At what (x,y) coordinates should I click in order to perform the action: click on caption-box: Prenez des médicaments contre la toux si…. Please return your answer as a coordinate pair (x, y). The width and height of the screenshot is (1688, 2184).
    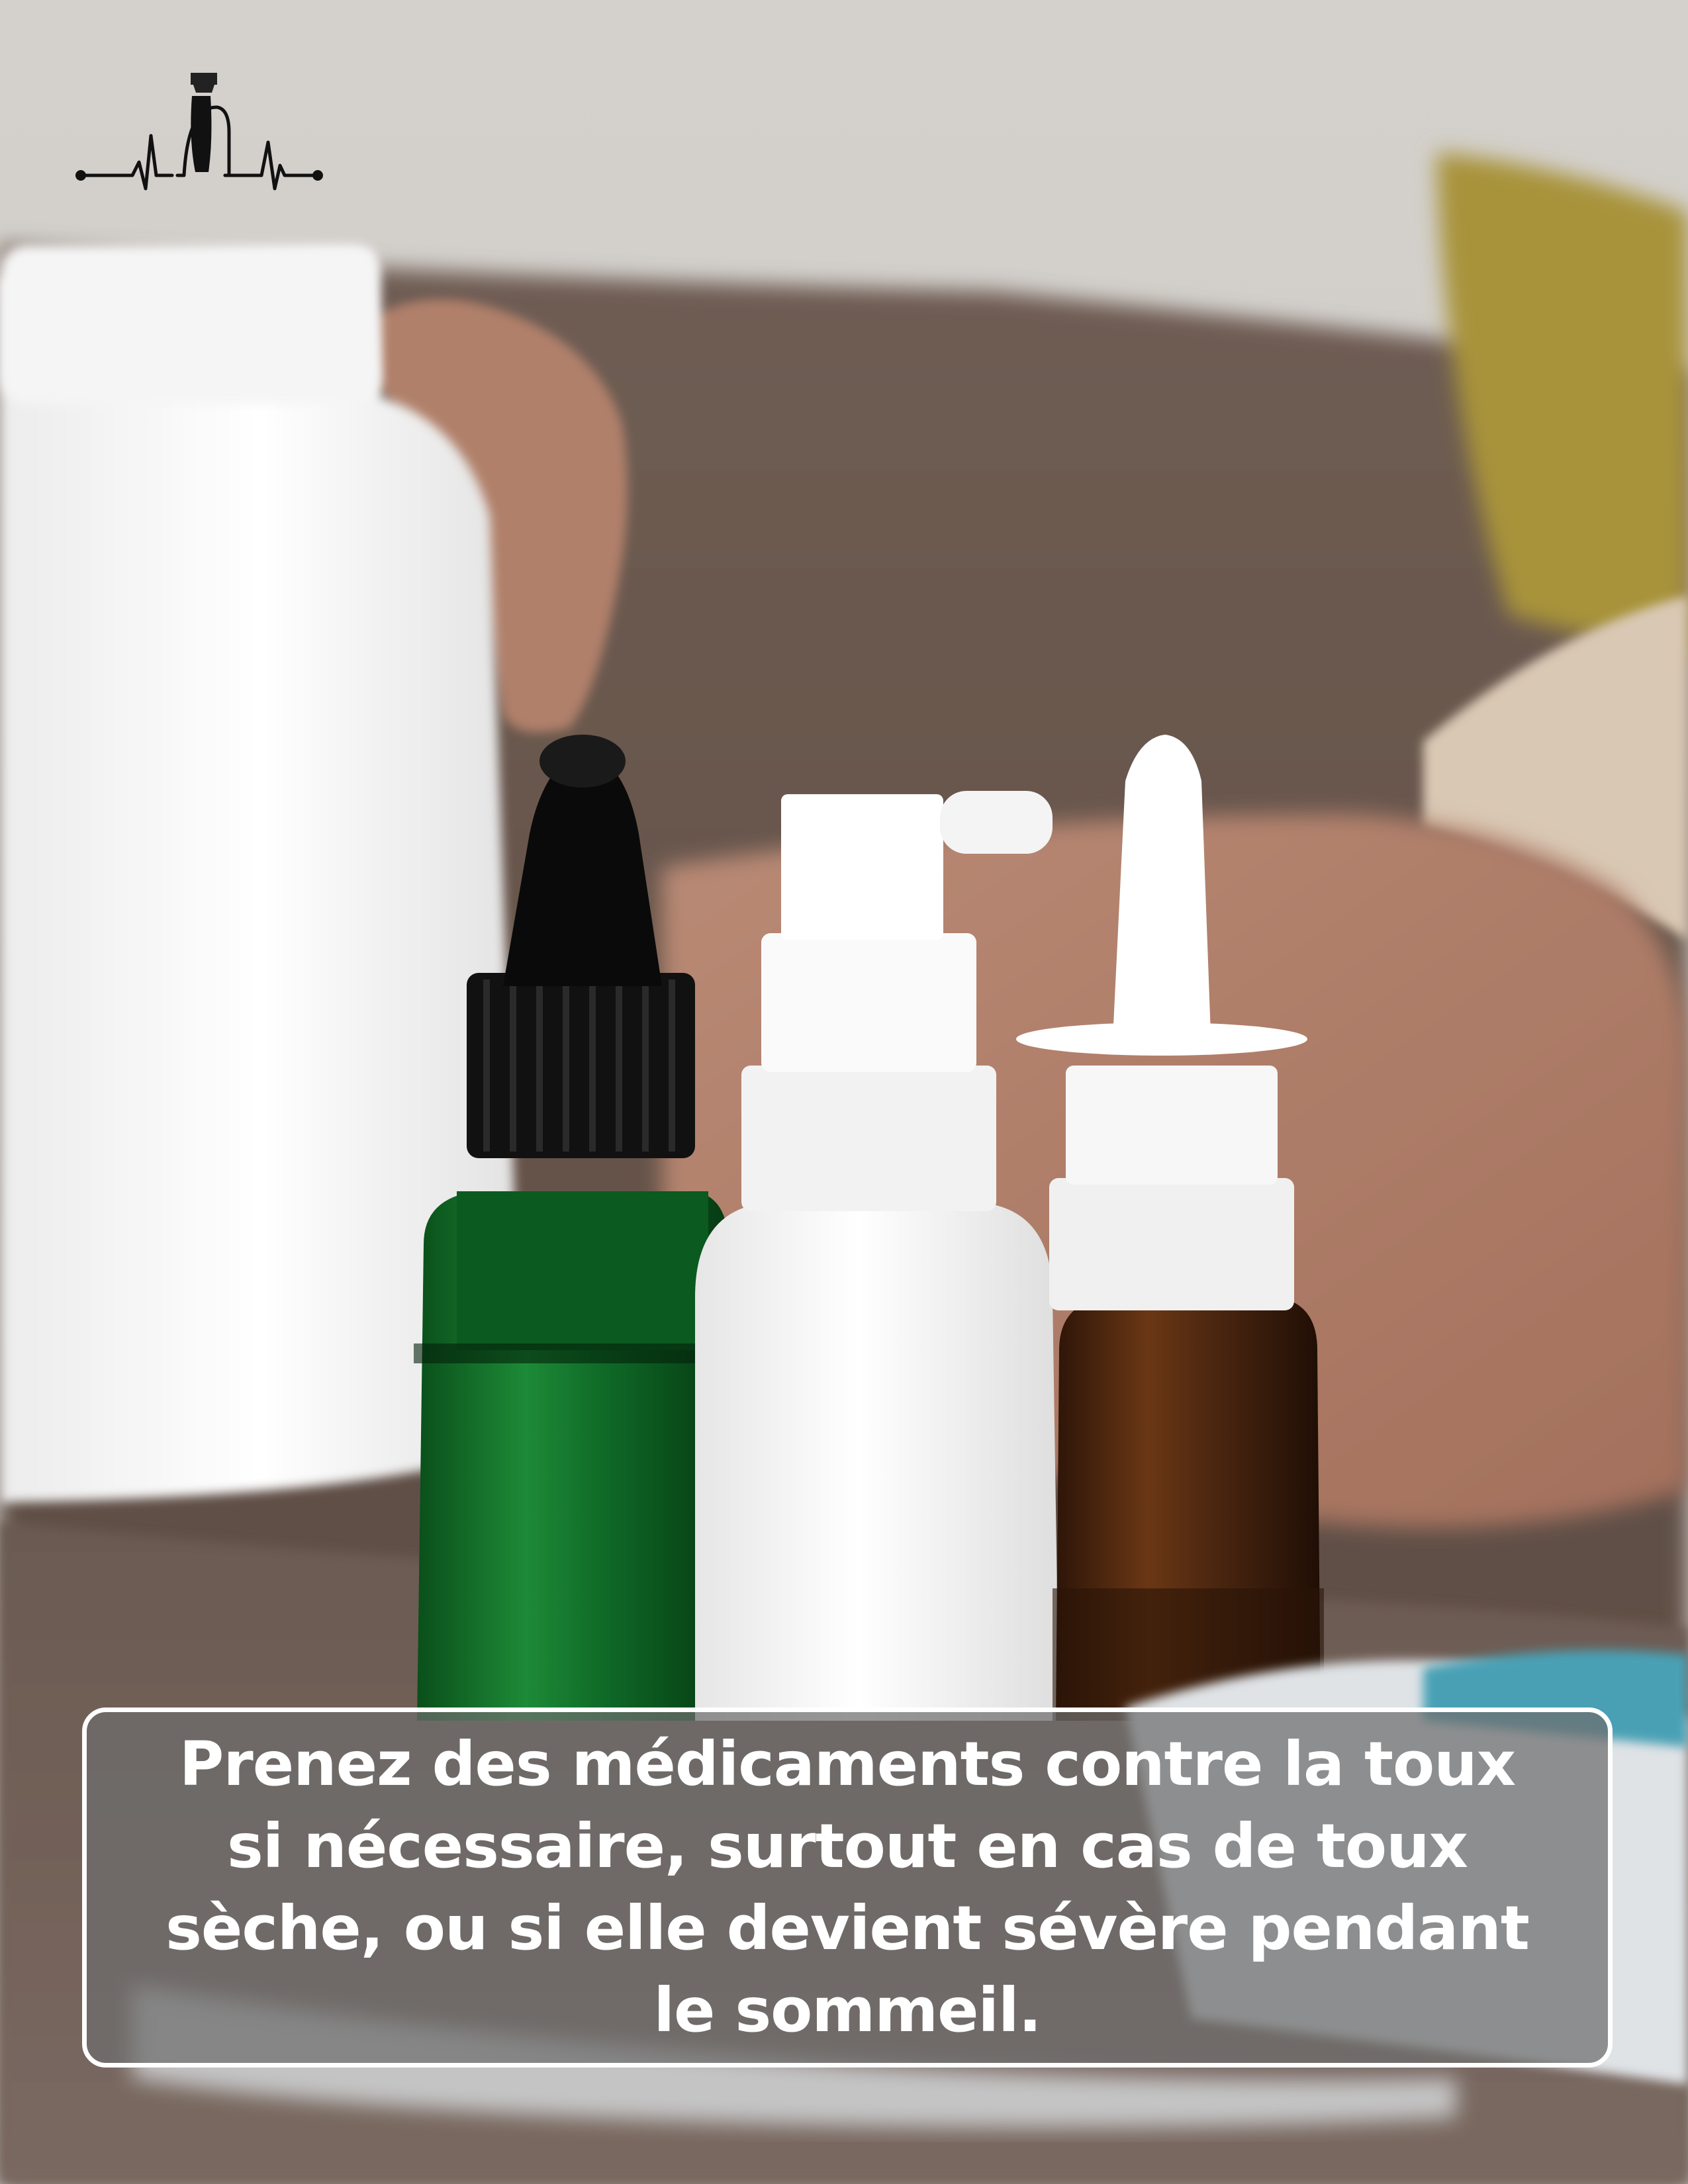
    Looking at the image, I should click on (847, 1888).